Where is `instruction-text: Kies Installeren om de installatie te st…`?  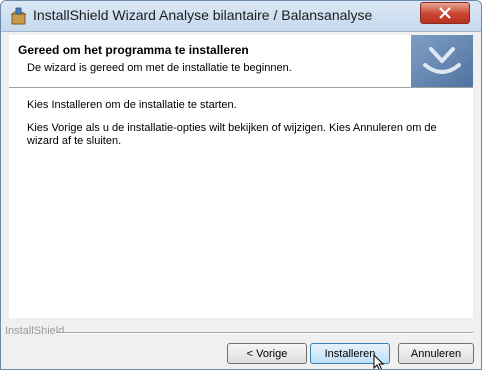
instruction-text: Kies Installeren om de installatie te st… is located at coordinates (132, 105).